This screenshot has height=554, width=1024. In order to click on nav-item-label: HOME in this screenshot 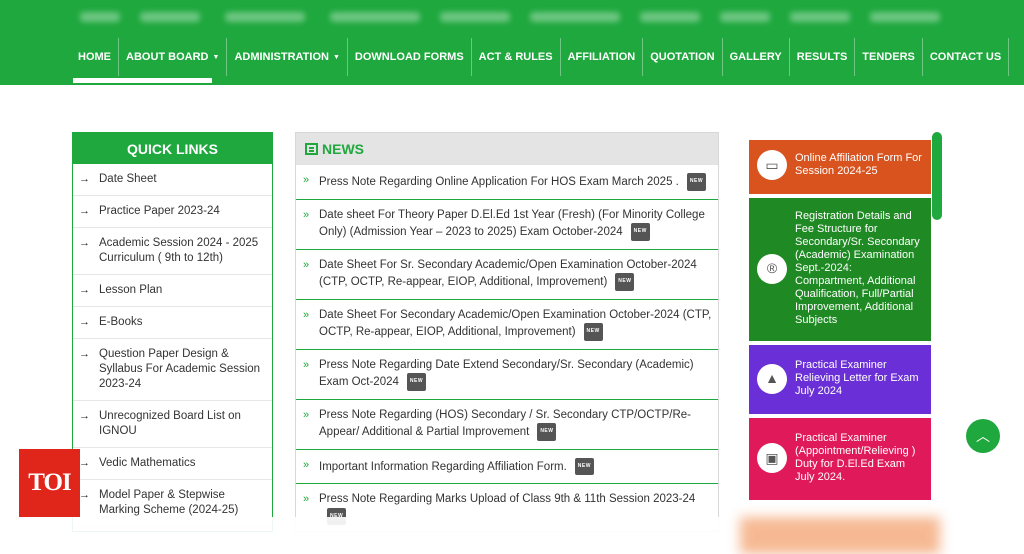, I will do `click(94, 57)`.